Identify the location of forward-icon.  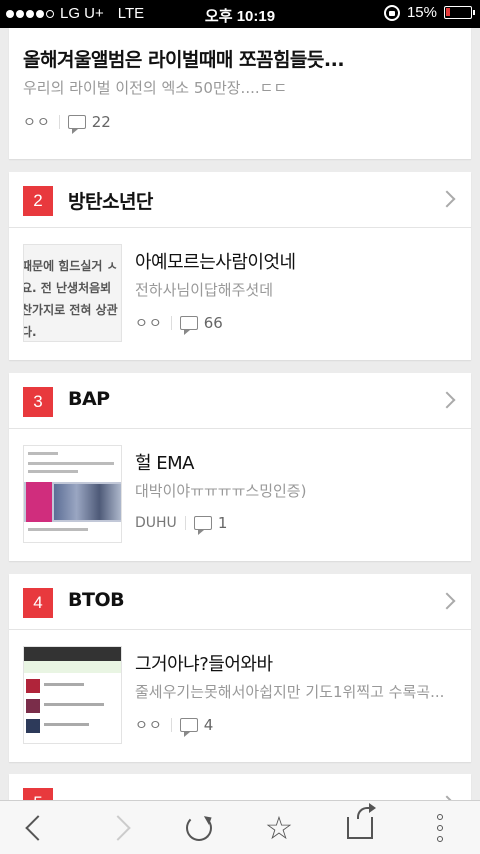
(118, 828).